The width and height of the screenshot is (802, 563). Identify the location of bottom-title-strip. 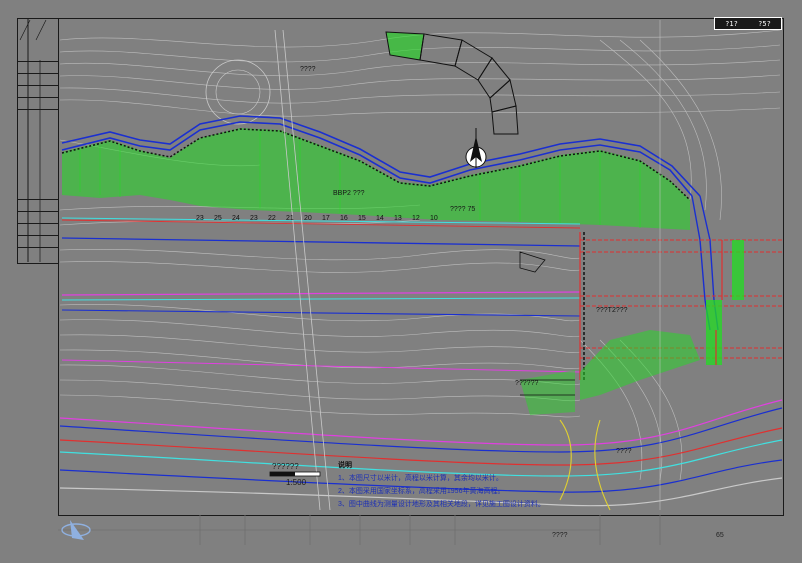
(359, 530).